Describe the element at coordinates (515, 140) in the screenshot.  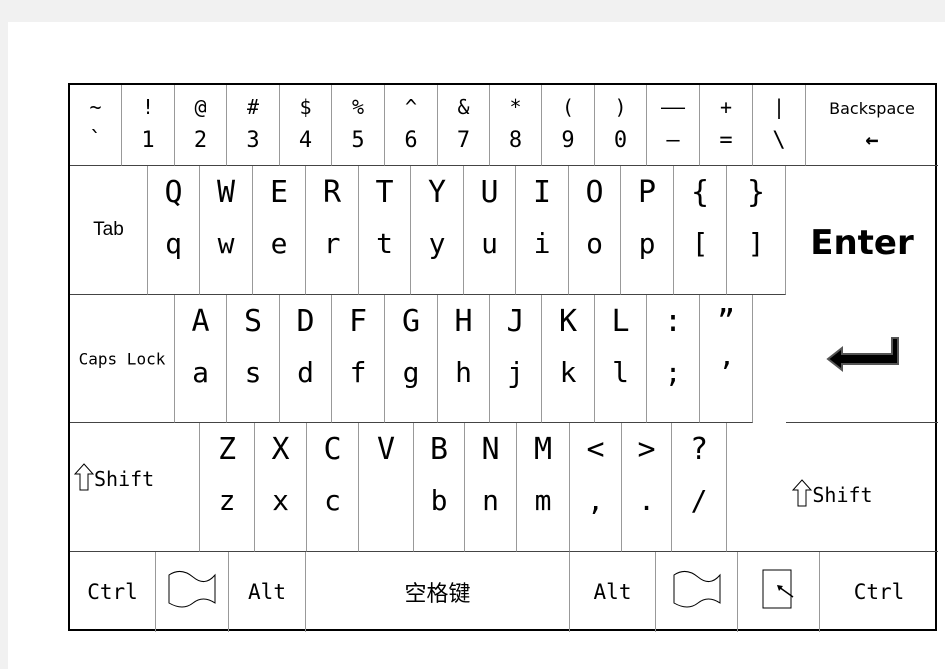
I see `key-base-char: 8` at that location.